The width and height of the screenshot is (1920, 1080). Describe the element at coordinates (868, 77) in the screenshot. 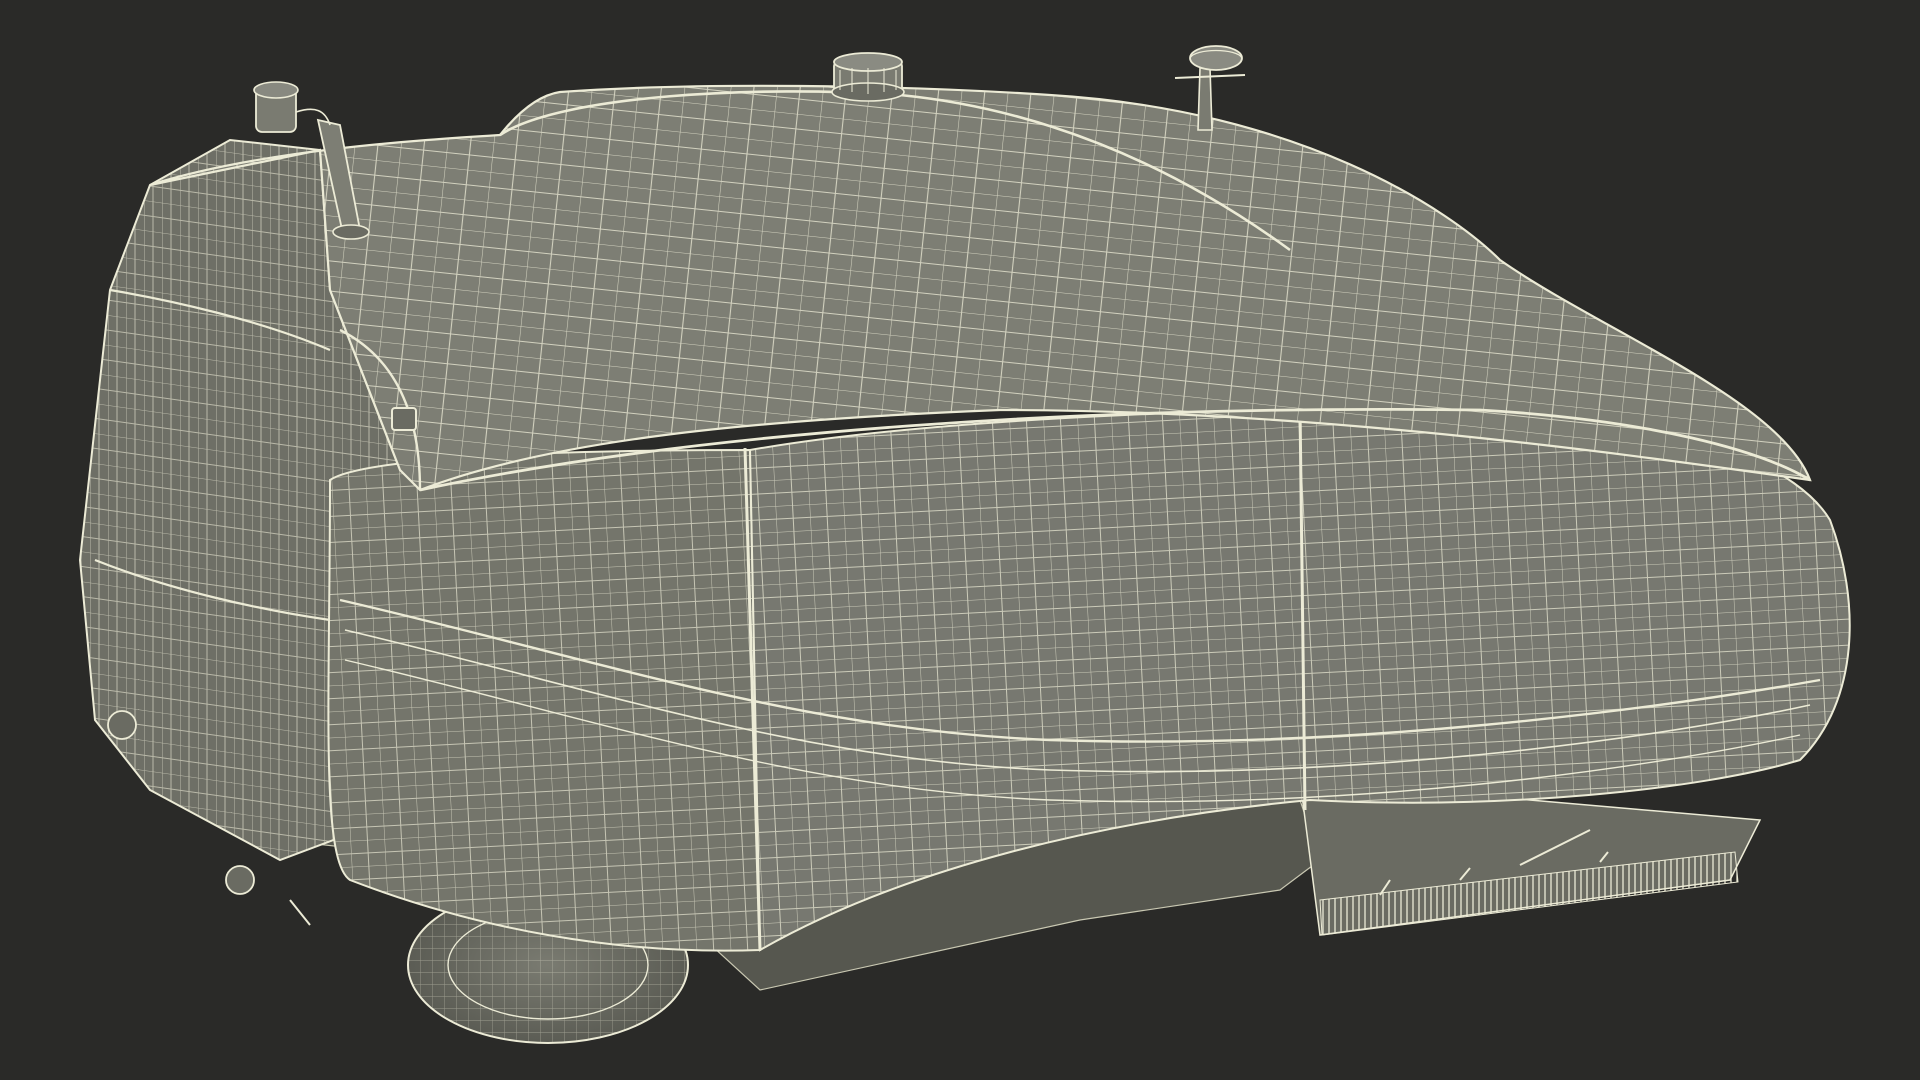

I see `lidar-sensor-icon` at that location.